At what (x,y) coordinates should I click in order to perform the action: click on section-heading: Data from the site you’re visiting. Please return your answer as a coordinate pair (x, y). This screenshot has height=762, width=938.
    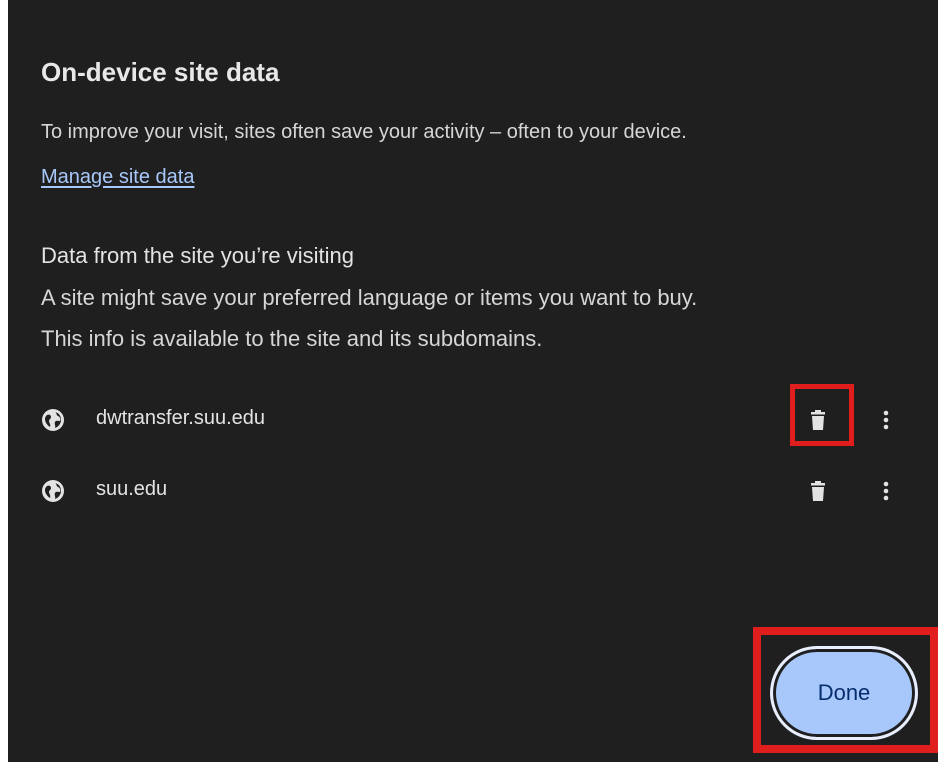
    Looking at the image, I should click on (198, 255).